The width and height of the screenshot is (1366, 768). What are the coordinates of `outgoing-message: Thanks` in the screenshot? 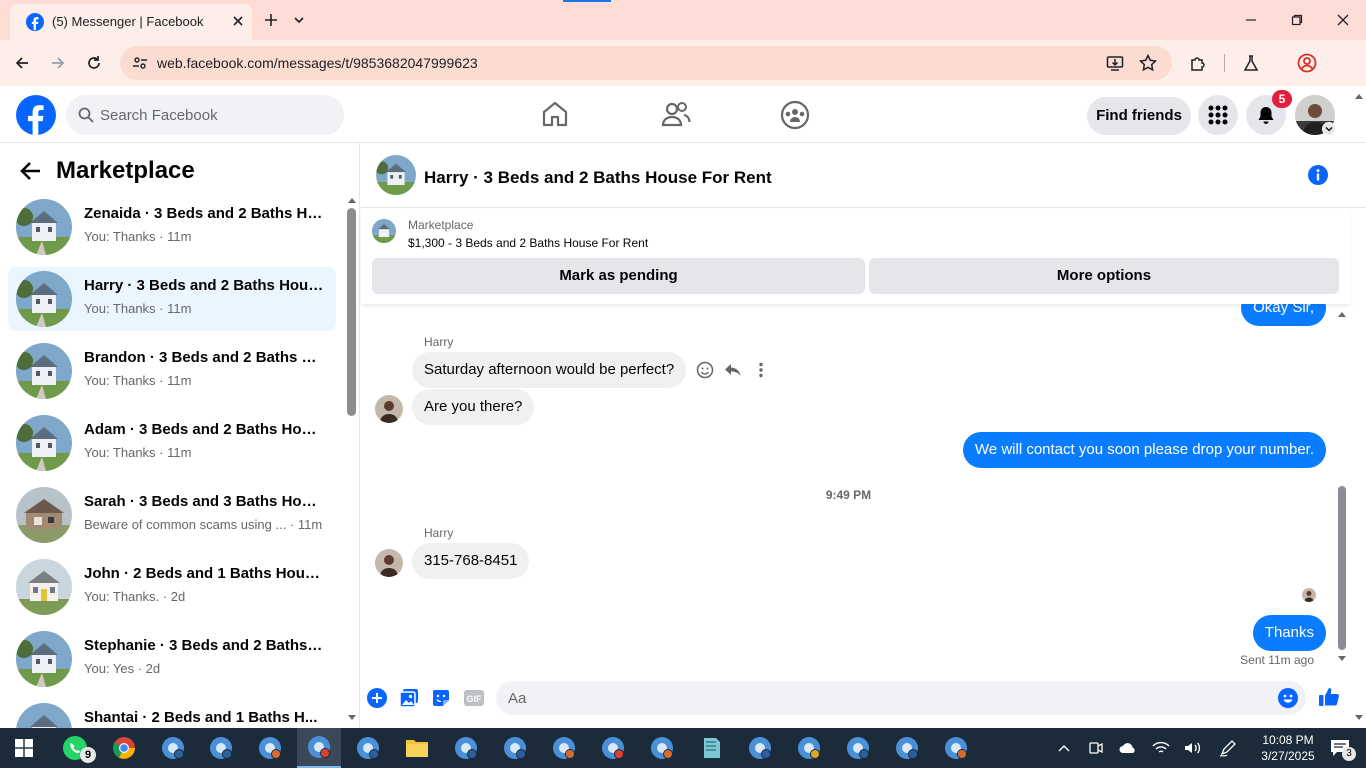 It's located at (1289, 633).